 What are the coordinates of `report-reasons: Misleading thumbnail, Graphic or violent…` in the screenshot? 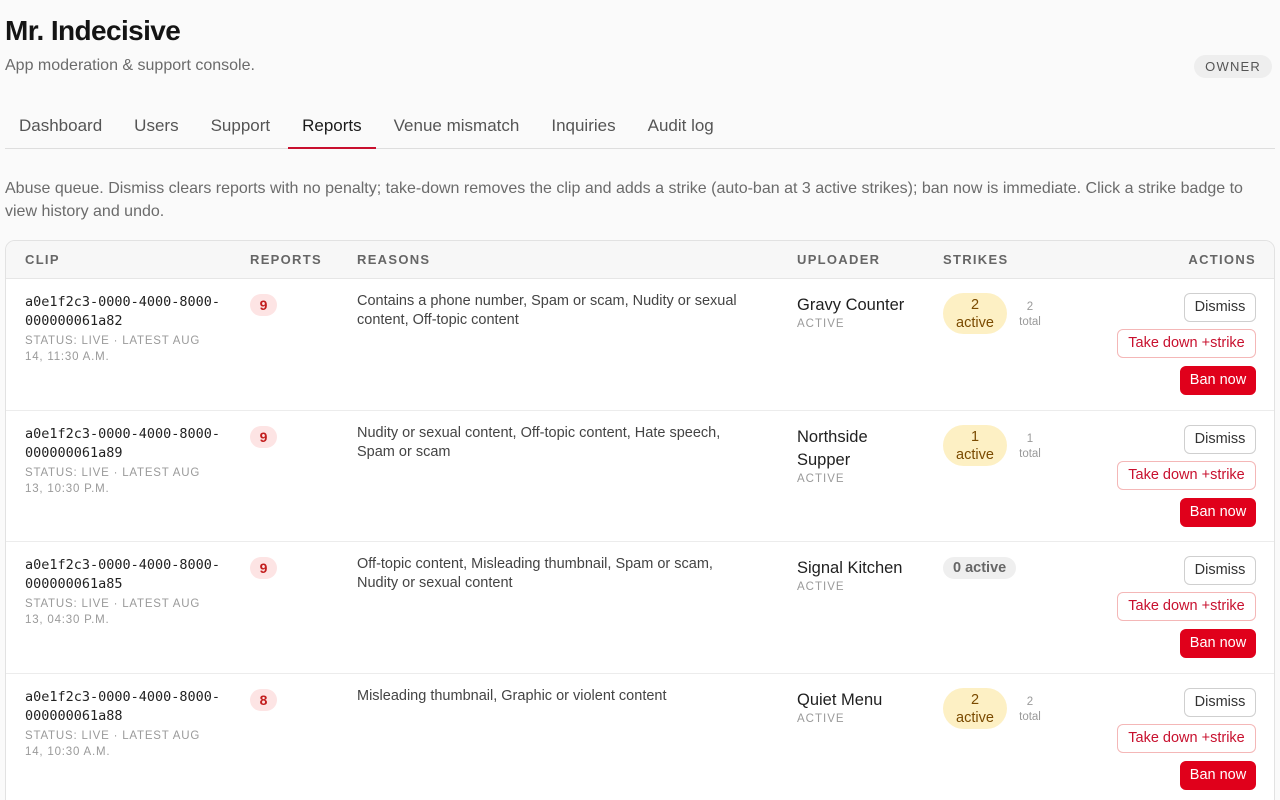 It's located at (512, 695).